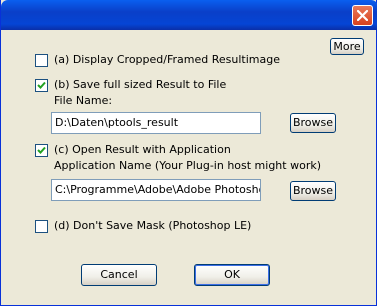 This screenshot has height=307, width=377. I want to click on option-b-label: (b) Save full sized Result to File, so click(140, 84).